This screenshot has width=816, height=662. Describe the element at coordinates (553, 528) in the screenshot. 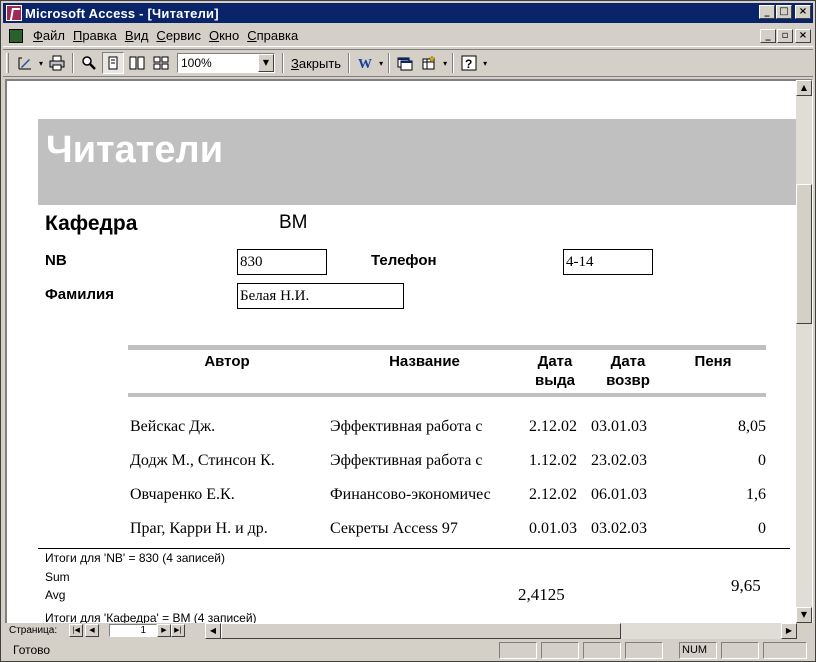

I see `cell-issued: 0.01.03` at that location.